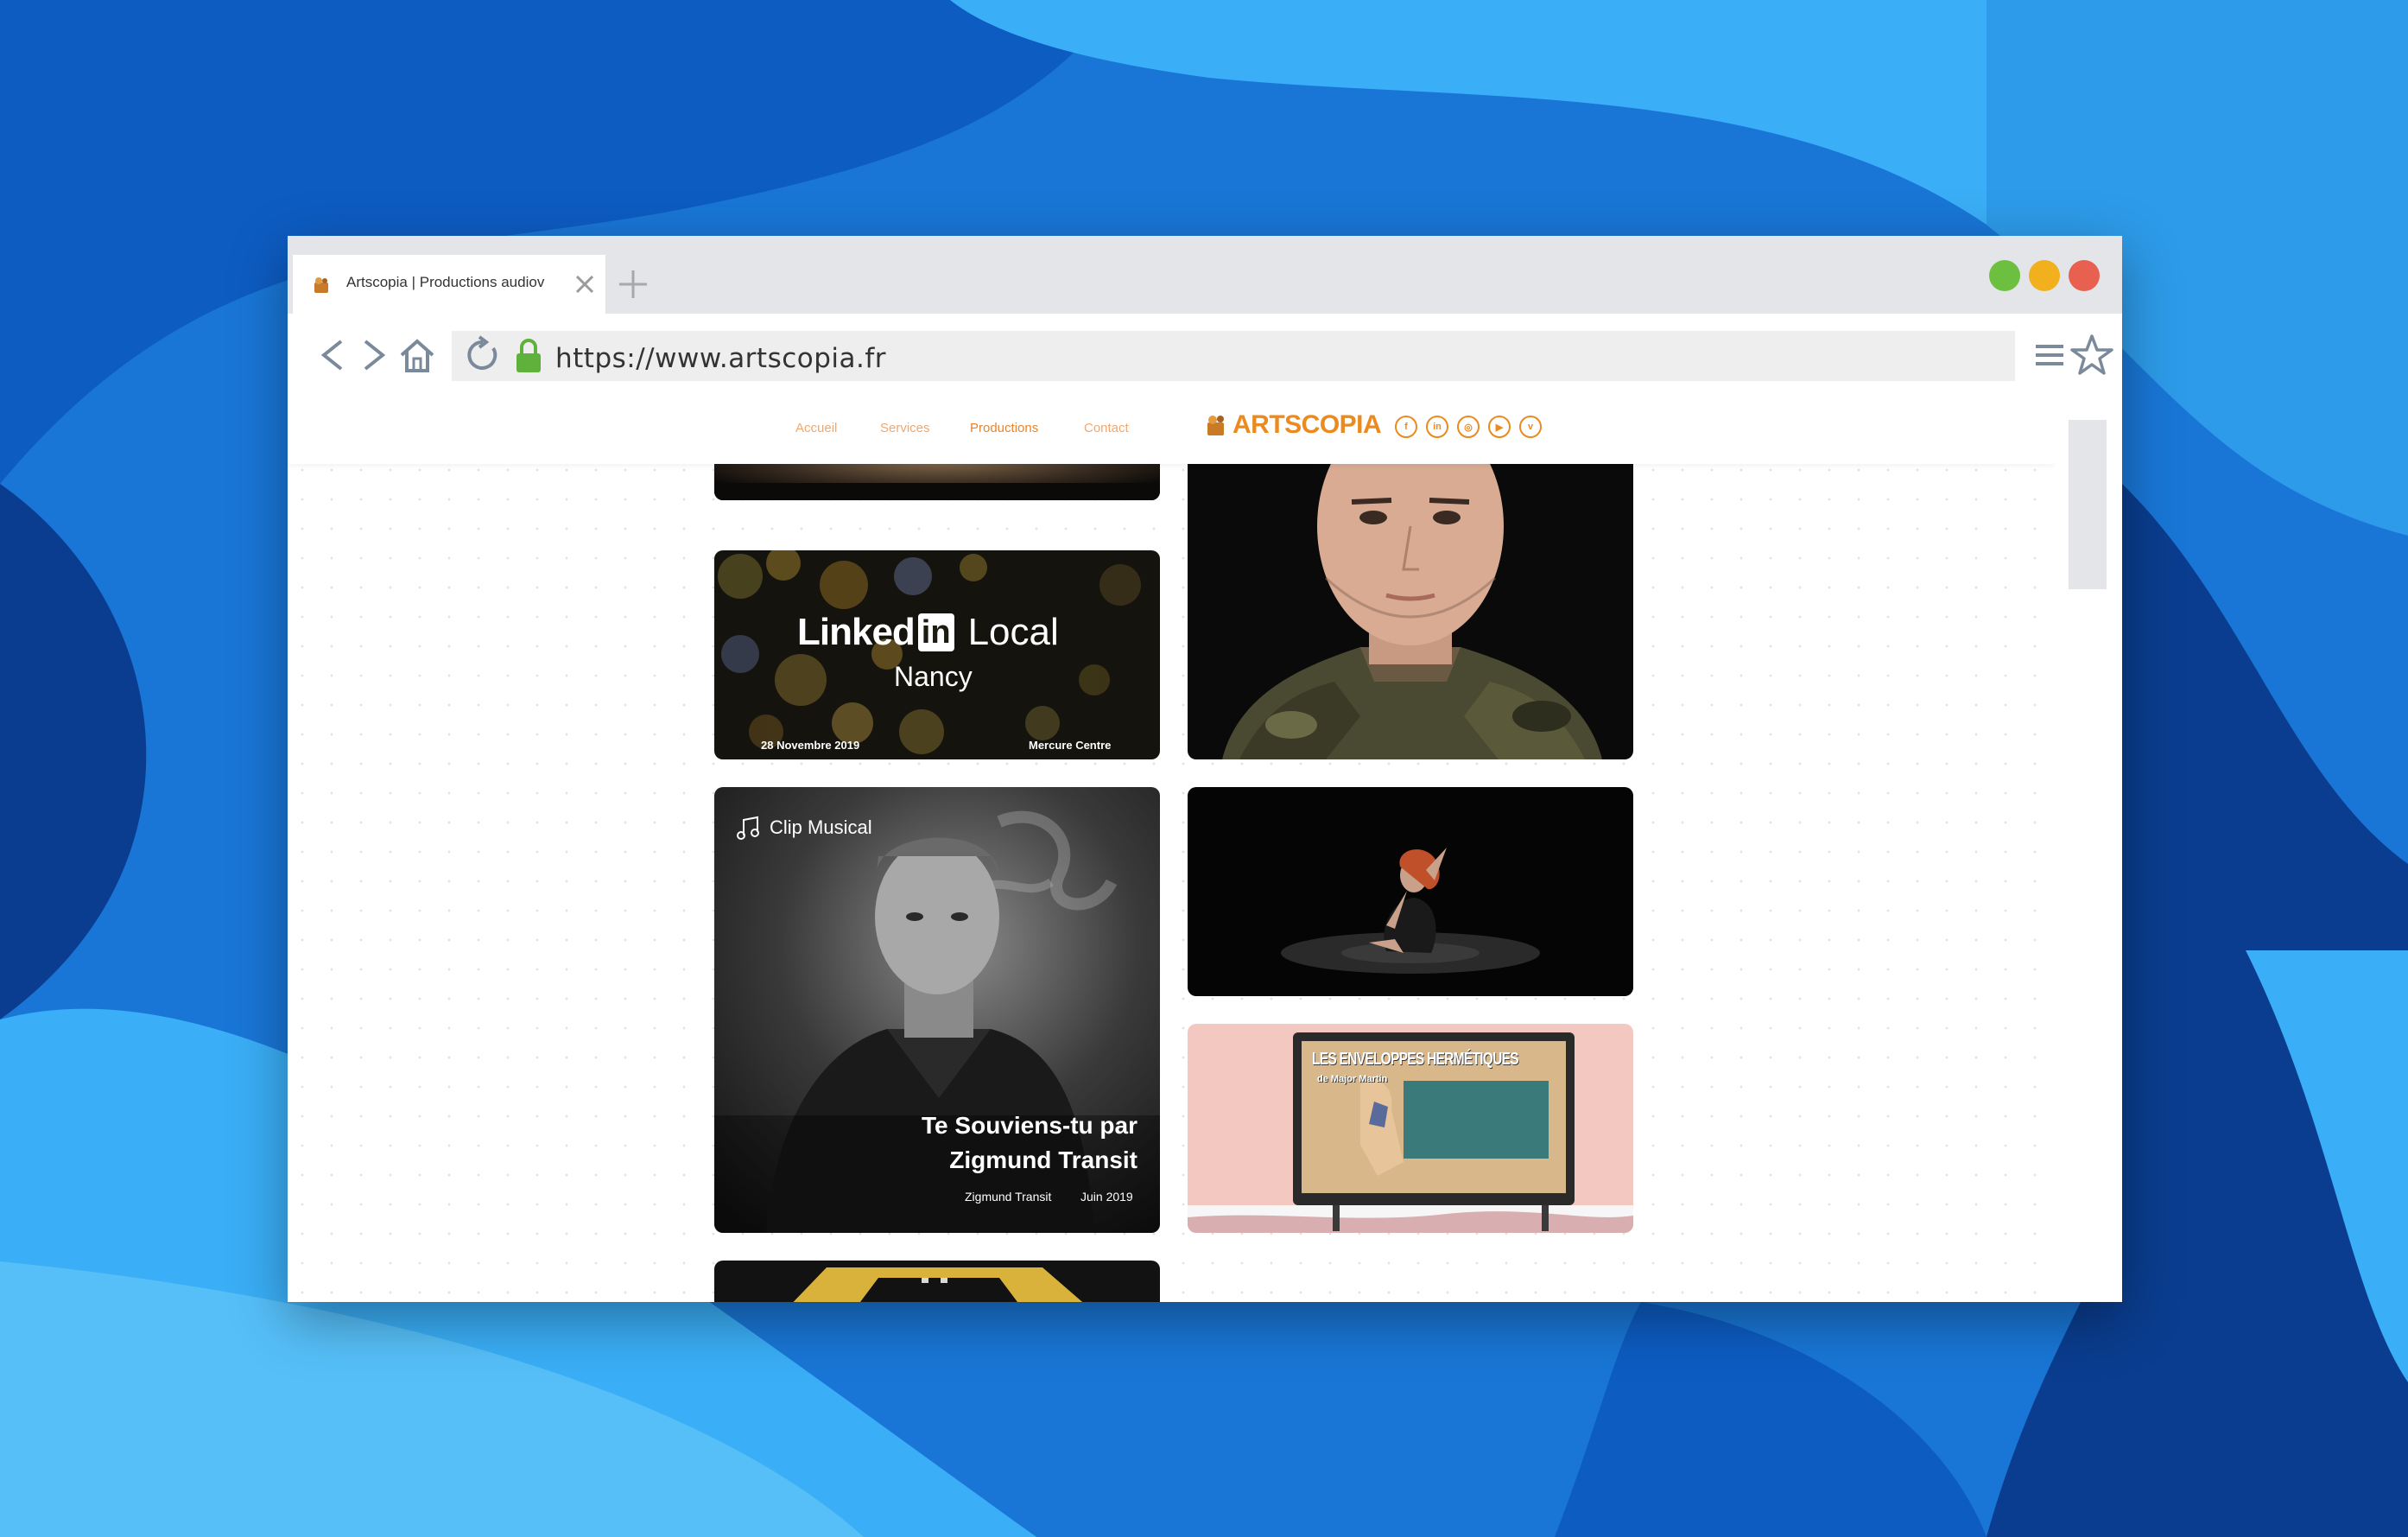 This screenshot has height=1537, width=2408. Describe the element at coordinates (633, 284) in the screenshot. I see `new-tab-icon` at that location.